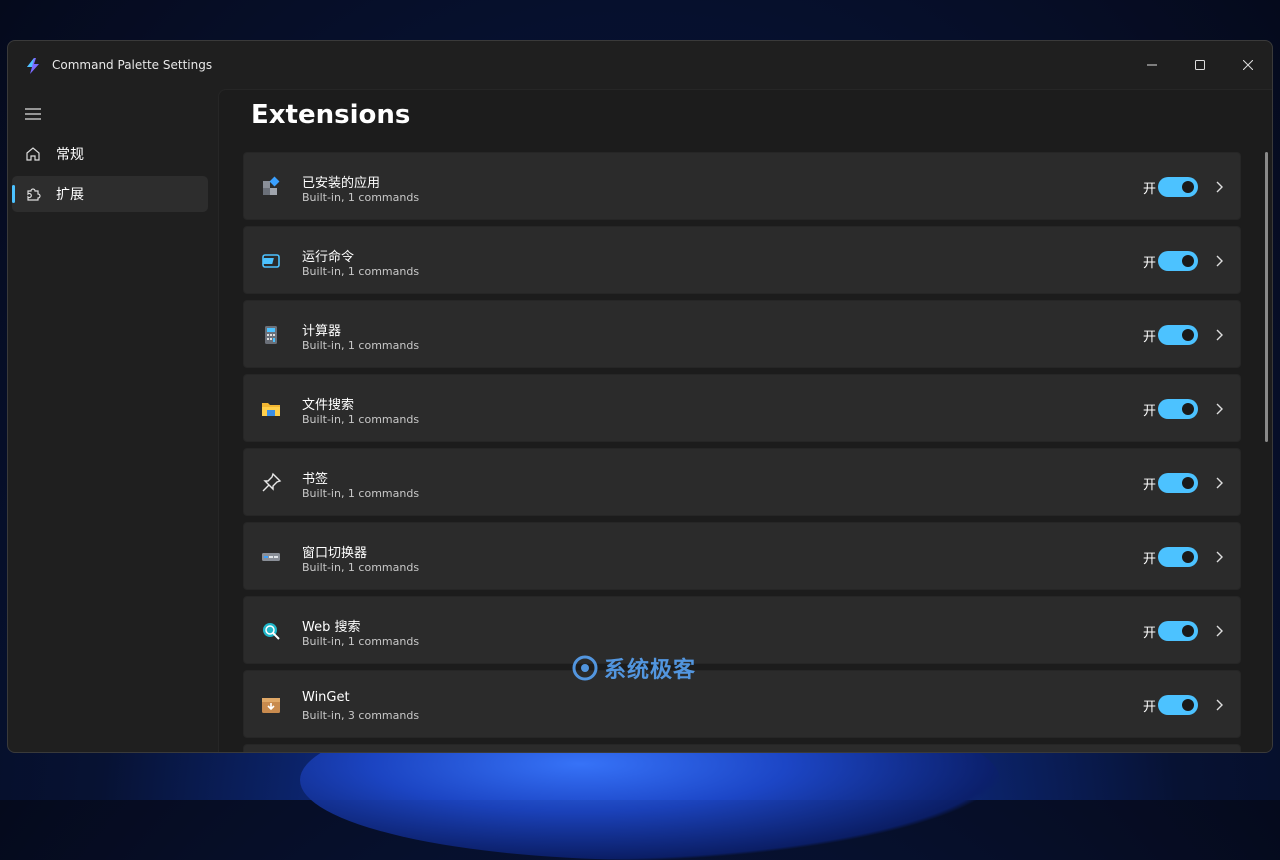 This screenshot has height=860, width=1280. I want to click on apps-icon, so click(271, 185).